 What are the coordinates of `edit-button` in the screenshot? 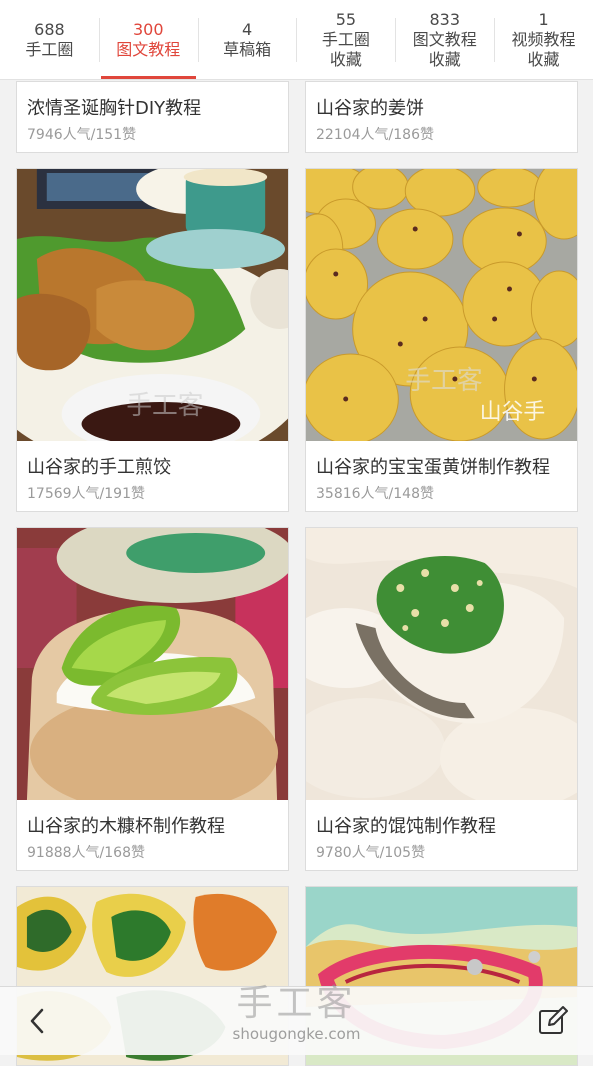 It's located at (553, 1021).